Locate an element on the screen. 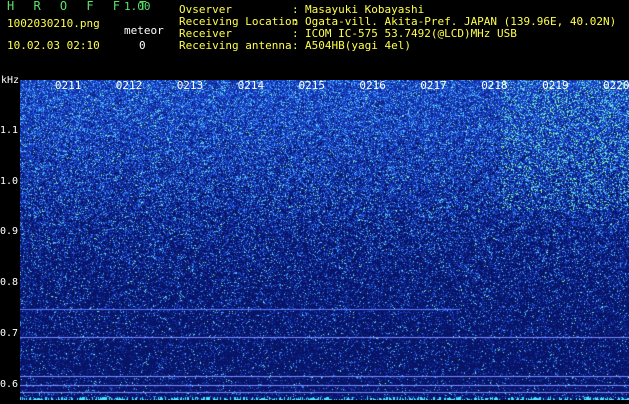 The image size is (629, 404). y-tick-label: 0.9 is located at coordinates (9, 232).